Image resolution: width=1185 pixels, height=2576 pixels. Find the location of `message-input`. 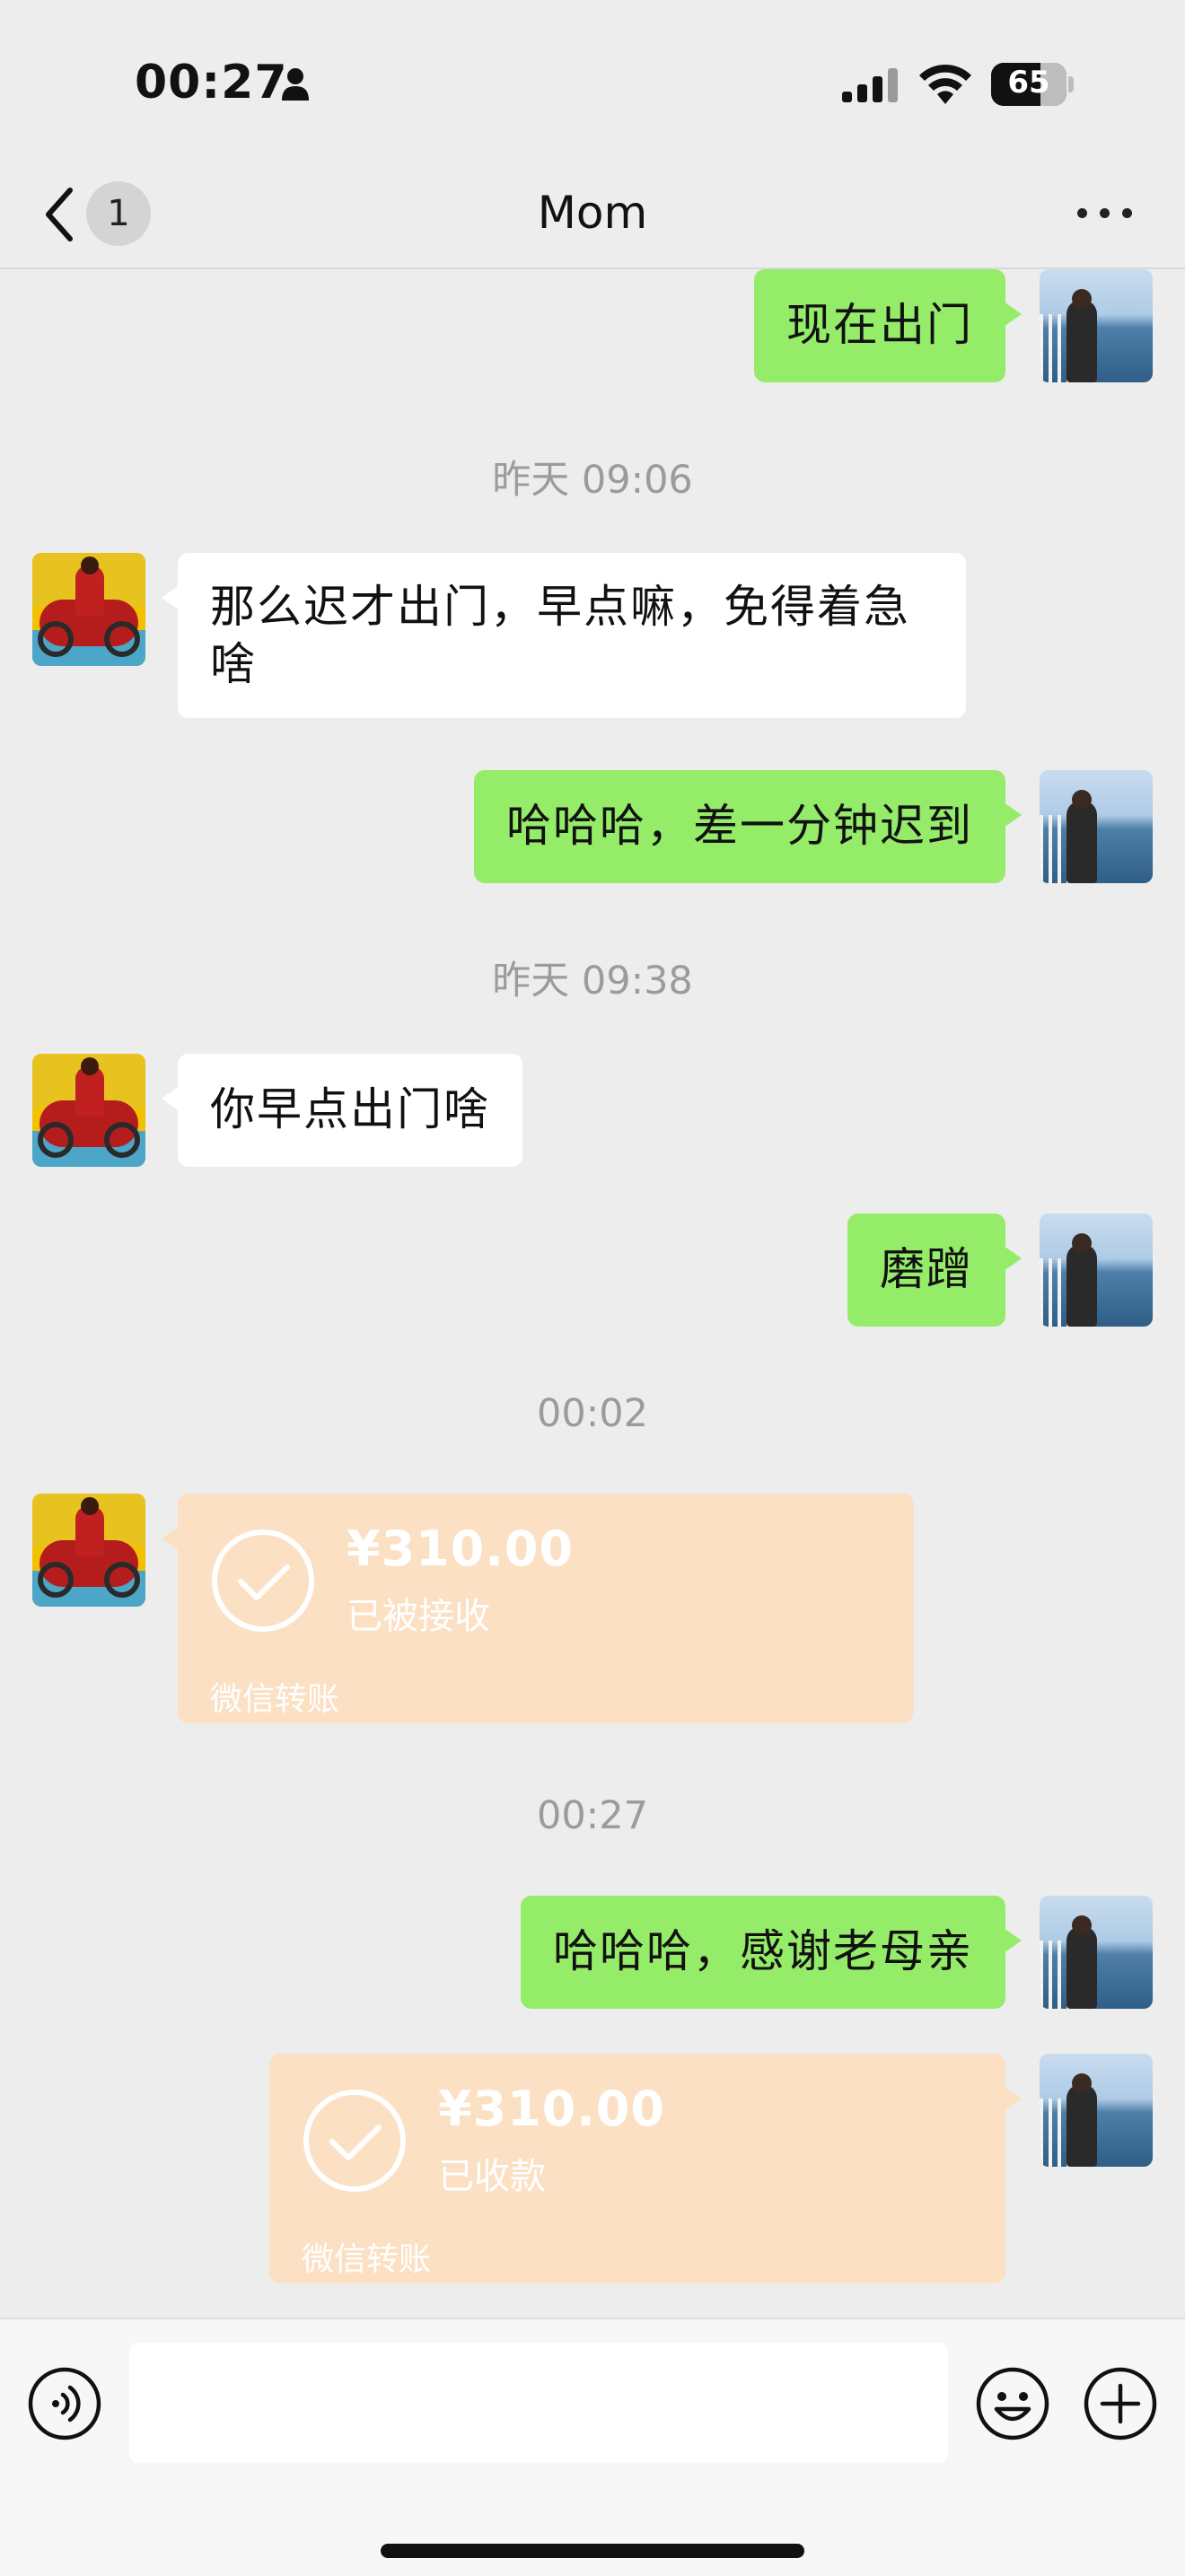

message-input is located at coordinates (538, 2403).